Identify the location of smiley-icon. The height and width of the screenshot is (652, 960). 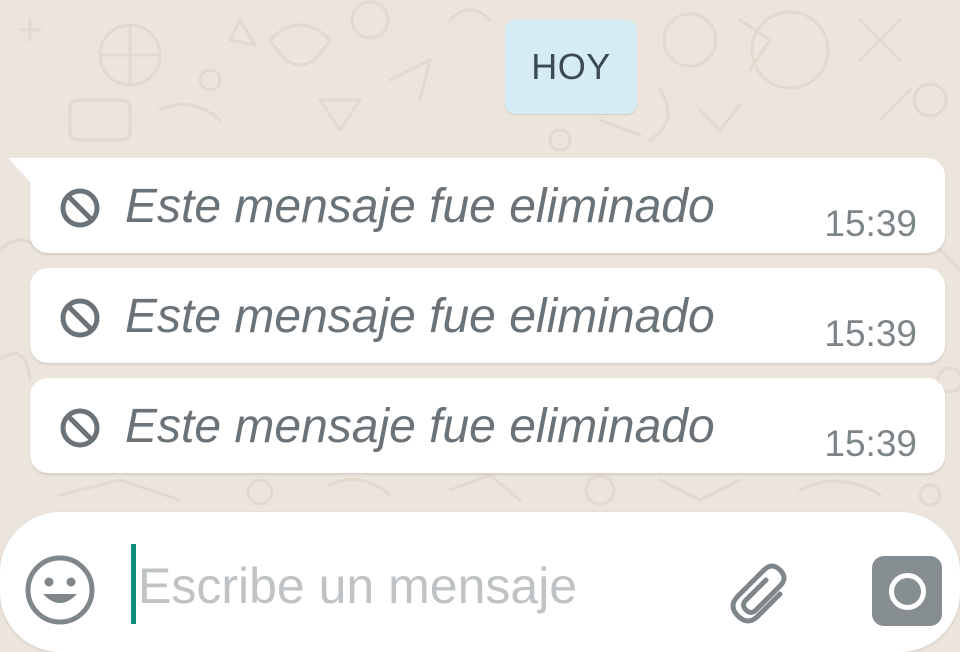
(60, 590).